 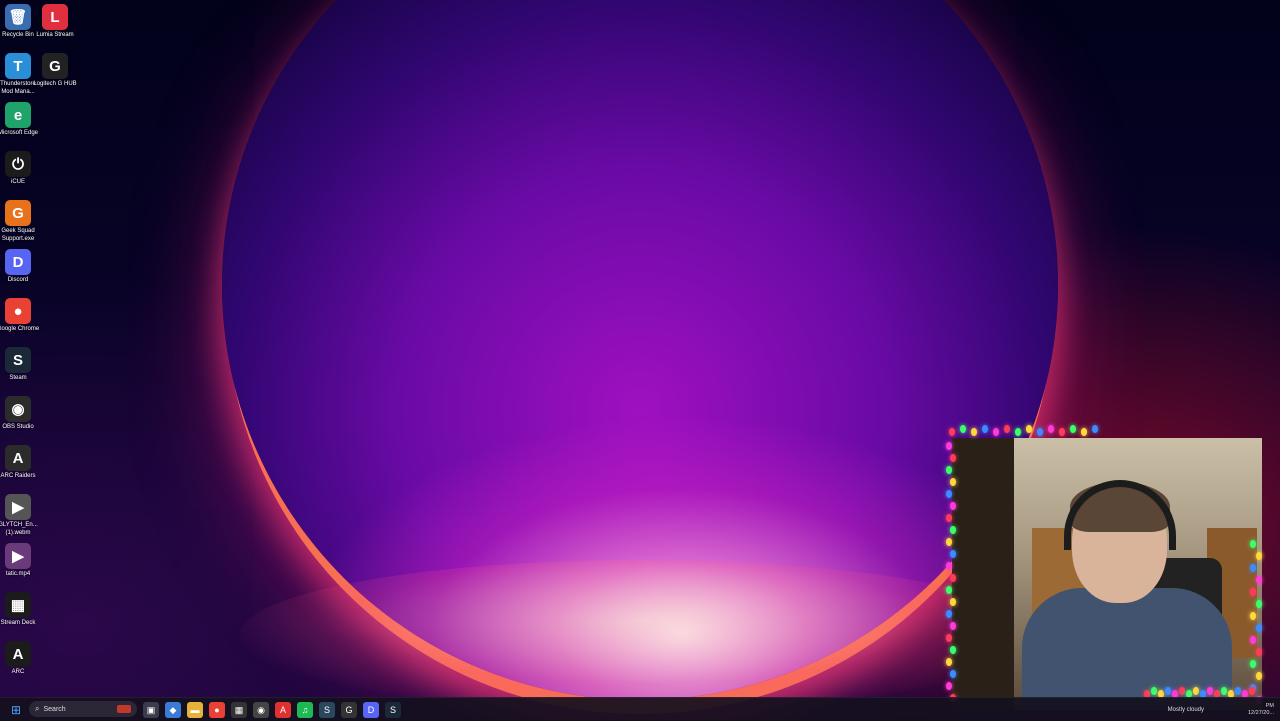 I want to click on arc-raiders-icon: A, so click(x=18, y=458).